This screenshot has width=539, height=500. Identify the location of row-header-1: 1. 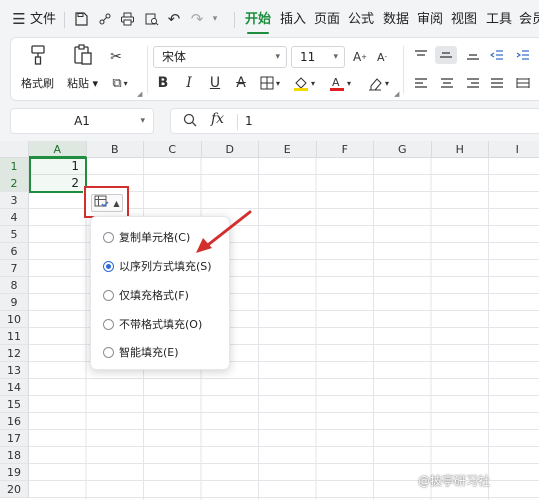
(14, 166).